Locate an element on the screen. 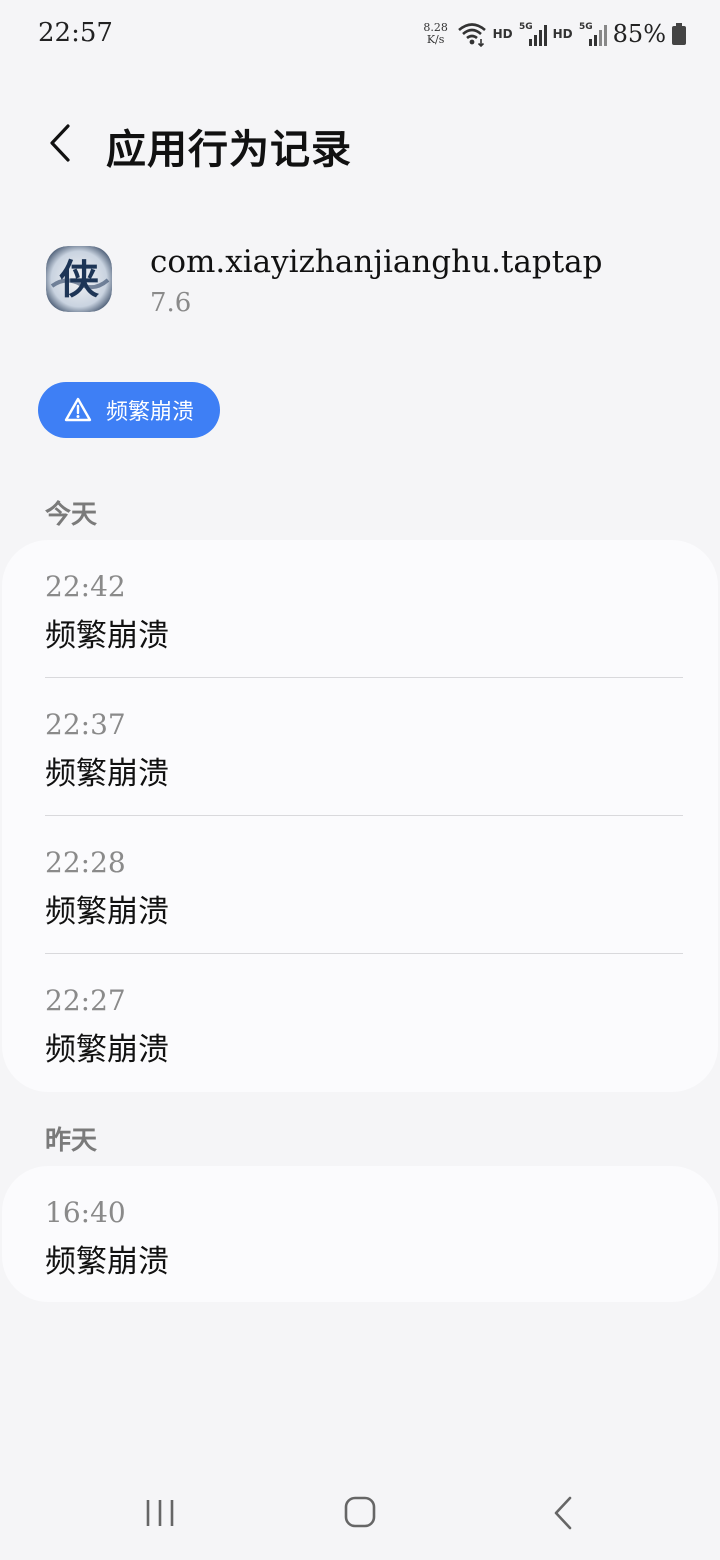  record-time: 16:40 is located at coordinates (85, 1212).